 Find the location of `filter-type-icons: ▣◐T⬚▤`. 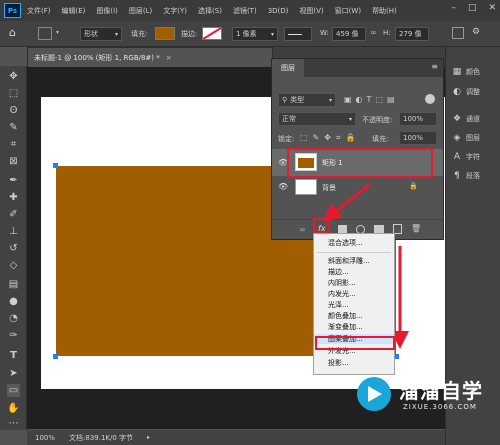

filter-type-icons: ▣◐T⬚▤ is located at coordinates (371, 99).